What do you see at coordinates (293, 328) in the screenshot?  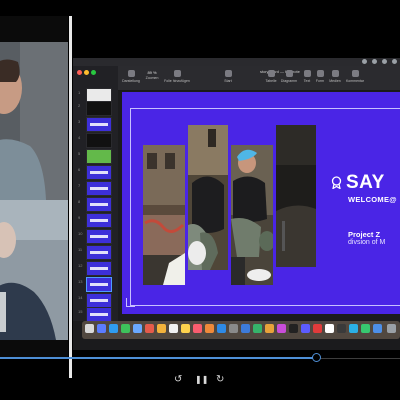 I see `terminal-icon` at bounding box center [293, 328].